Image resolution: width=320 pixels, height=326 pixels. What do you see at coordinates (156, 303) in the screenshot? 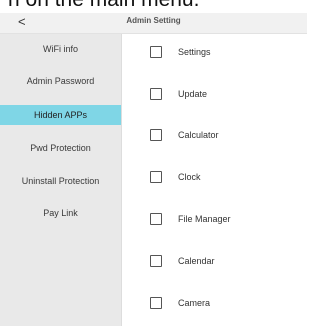
I see `checkbox-camera` at bounding box center [156, 303].